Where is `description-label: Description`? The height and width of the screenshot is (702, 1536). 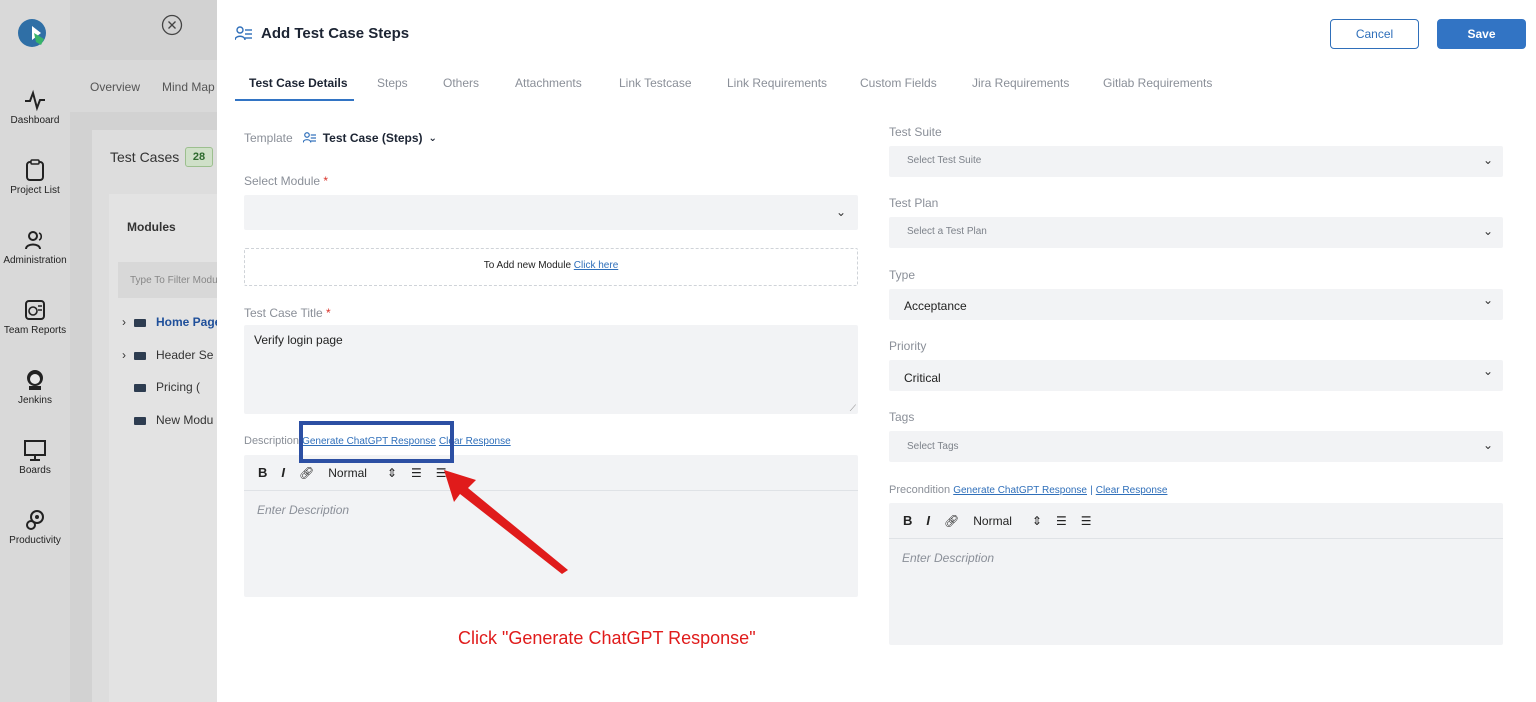 description-label: Description is located at coordinates (272, 441).